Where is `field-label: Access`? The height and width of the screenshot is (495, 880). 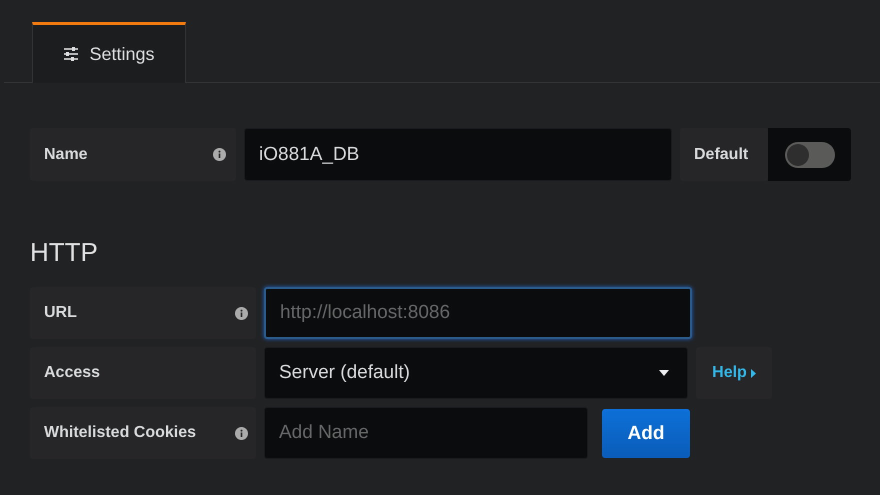
field-label: Access is located at coordinates (143, 373).